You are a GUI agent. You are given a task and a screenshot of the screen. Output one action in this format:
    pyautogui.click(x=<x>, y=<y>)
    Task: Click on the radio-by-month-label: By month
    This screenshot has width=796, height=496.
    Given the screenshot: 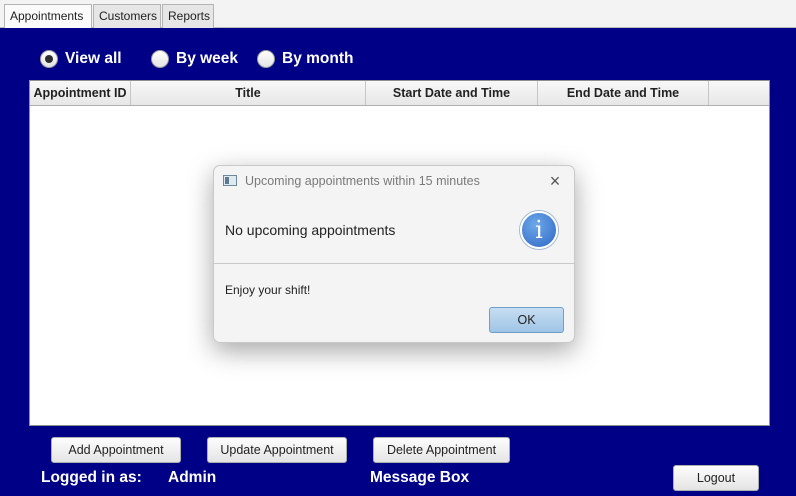 What is the action you would take?
    pyautogui.click(x=318, y=58)
    